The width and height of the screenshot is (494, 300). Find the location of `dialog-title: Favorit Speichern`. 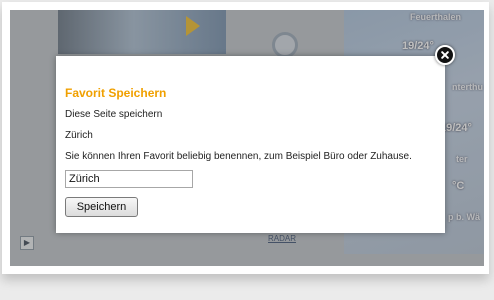

dialog-title: Favorit Speichern is located at coordinates (116, 93).